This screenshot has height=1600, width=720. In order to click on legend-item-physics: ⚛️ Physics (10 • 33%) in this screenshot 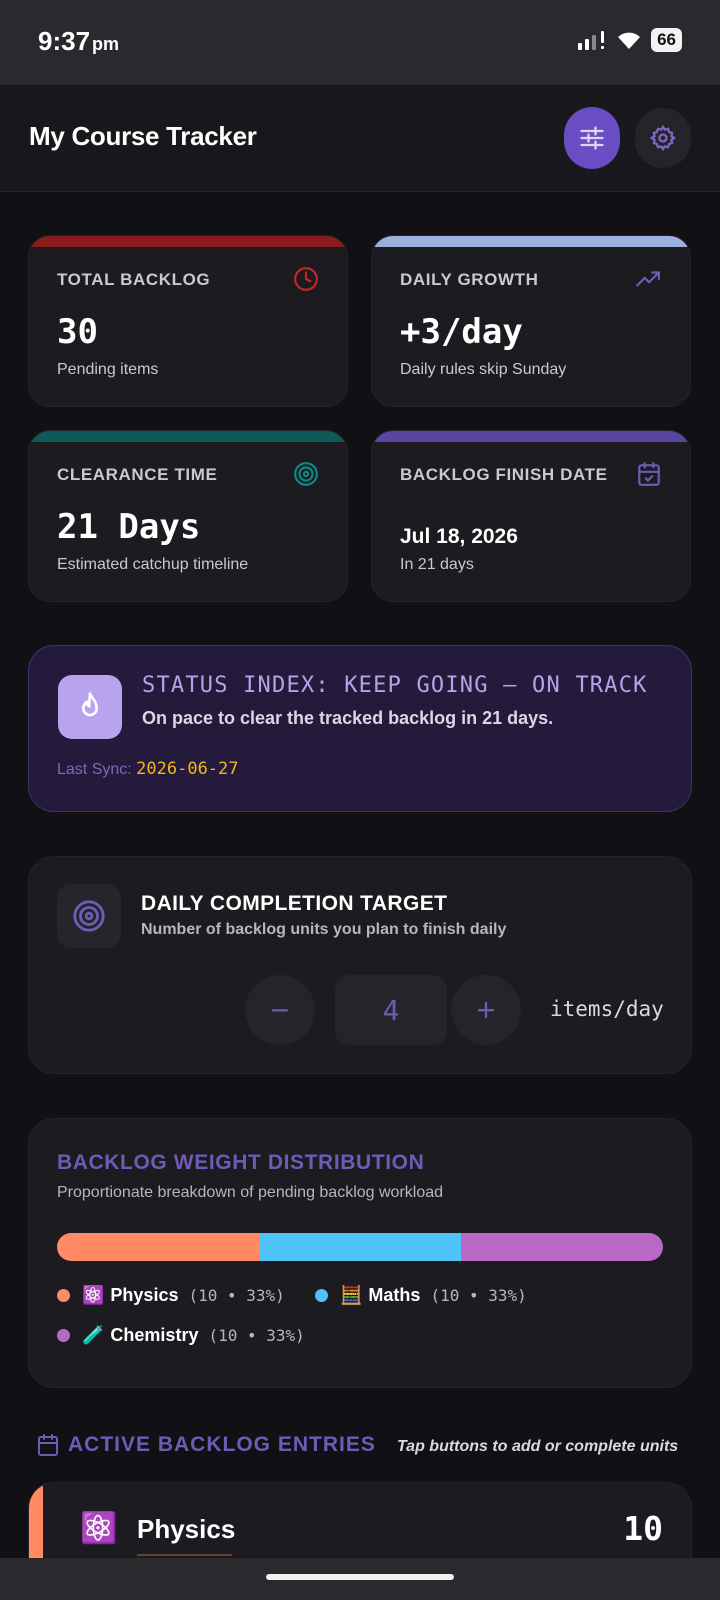, I will do `click(171, 1295)`.